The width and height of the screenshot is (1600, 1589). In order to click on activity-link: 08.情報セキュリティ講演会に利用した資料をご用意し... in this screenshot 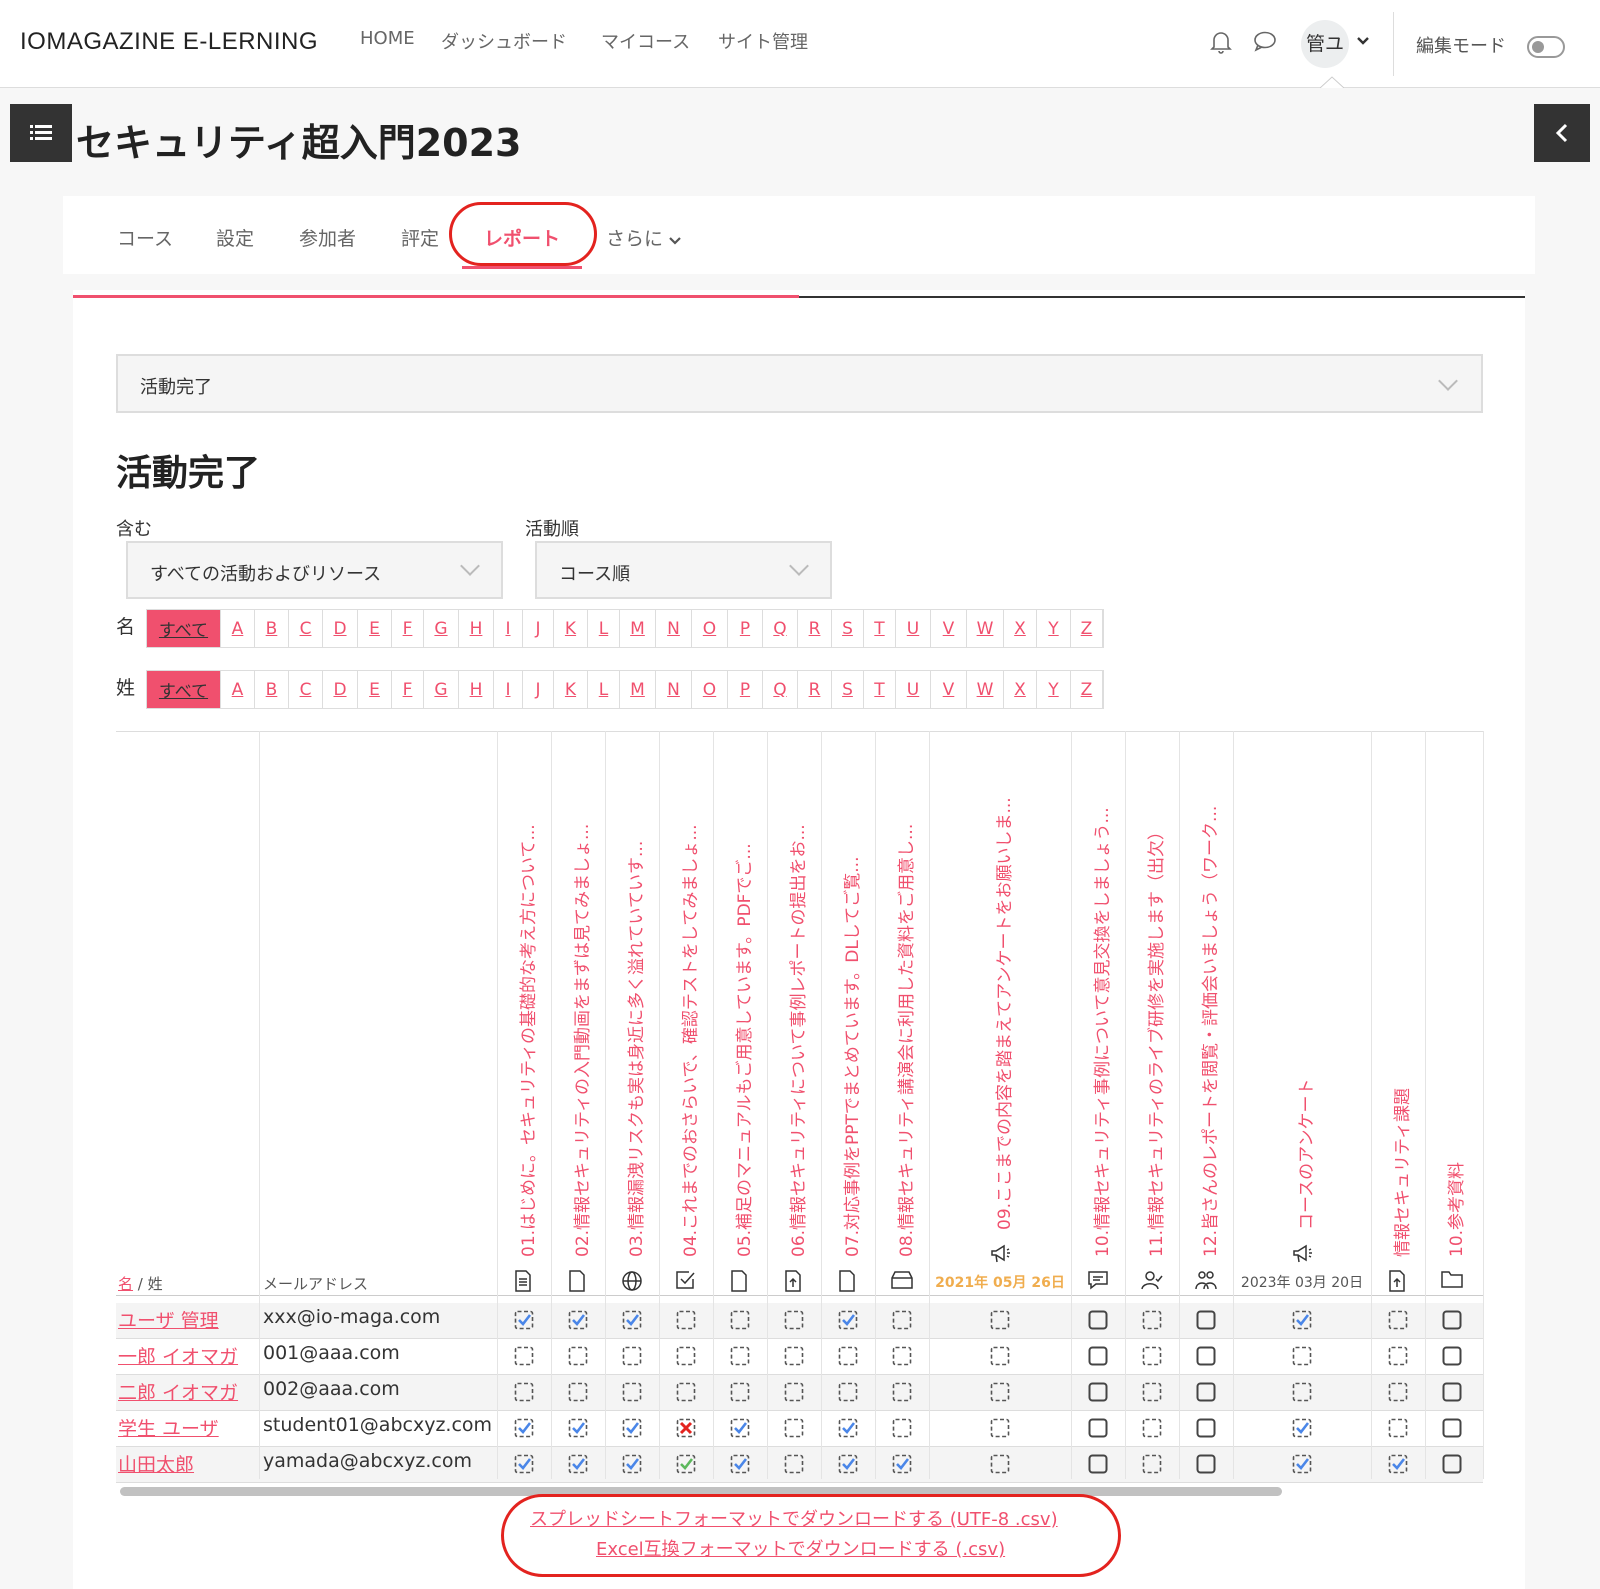, I will do `click(904, 1040)`.